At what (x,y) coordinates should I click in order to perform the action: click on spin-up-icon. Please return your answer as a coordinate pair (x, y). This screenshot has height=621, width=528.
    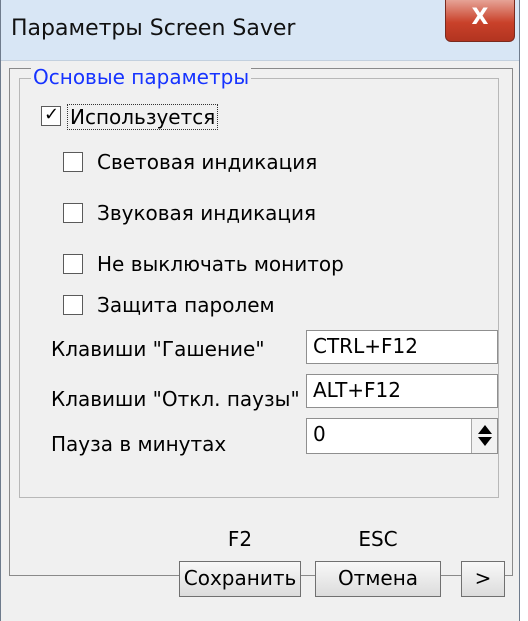
    Looking at the image, I should click on (485, 429).